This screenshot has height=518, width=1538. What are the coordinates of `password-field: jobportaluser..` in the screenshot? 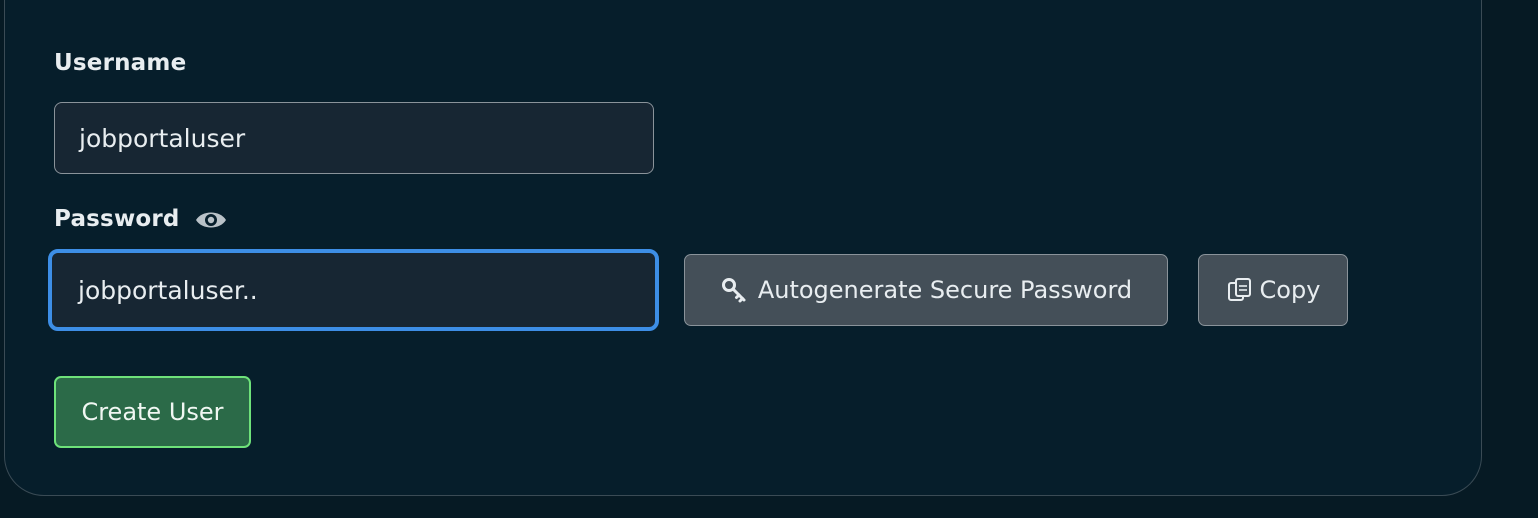 It's located at (353, 290).